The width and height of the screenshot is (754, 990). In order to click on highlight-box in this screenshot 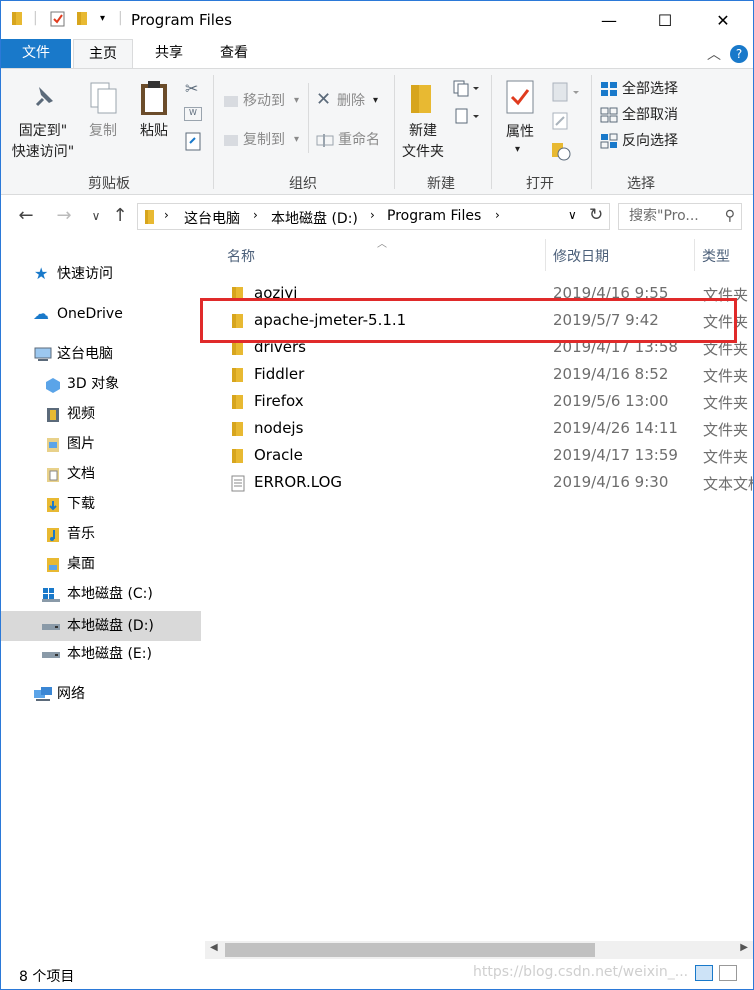, I will do `click(468, 320)`.